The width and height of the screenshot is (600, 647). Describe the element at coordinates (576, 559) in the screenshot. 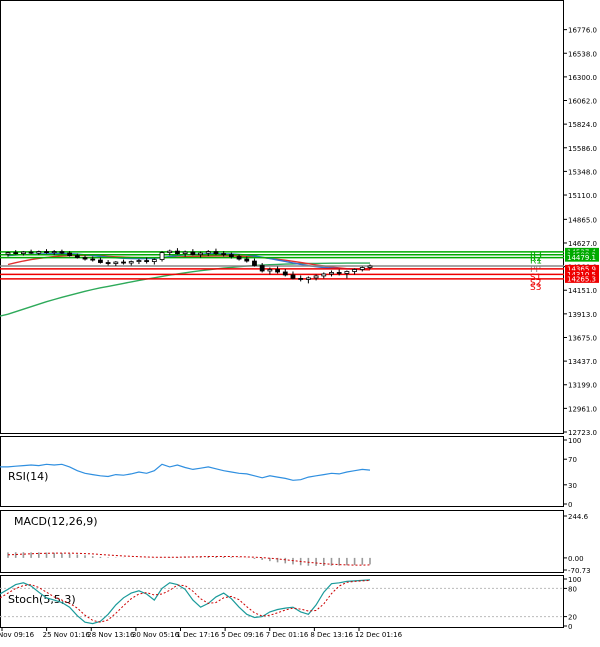

I see `macd-tick-label: 0.00` at that location.